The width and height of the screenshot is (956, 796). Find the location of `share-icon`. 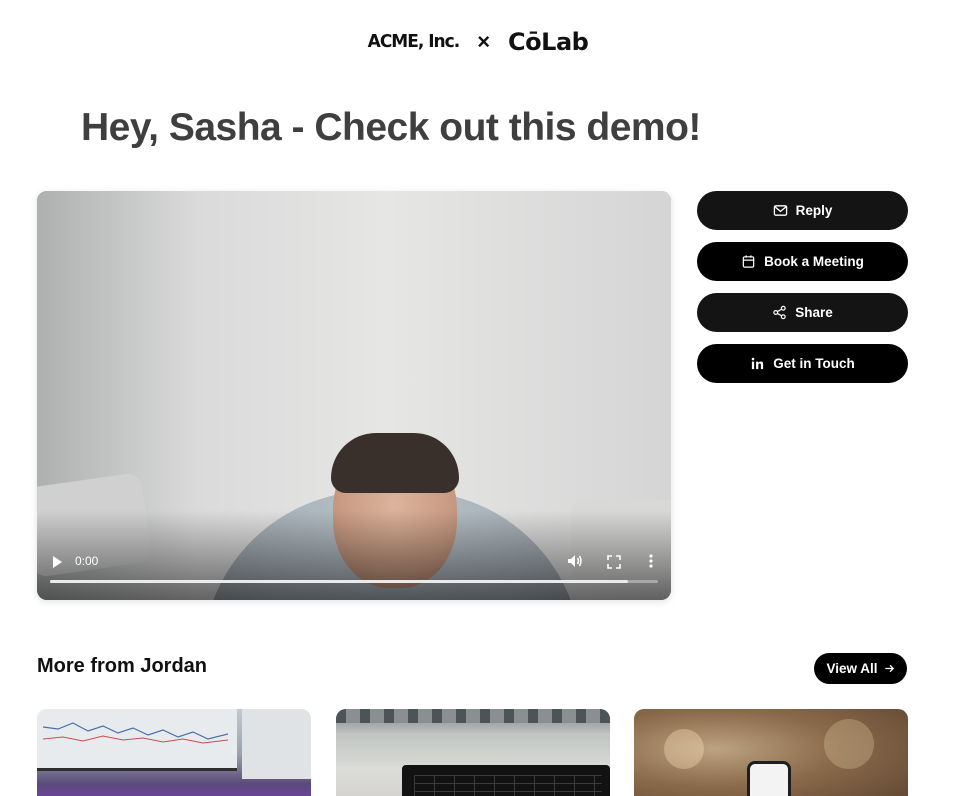

share-icon is located at coordinates (779, 312).